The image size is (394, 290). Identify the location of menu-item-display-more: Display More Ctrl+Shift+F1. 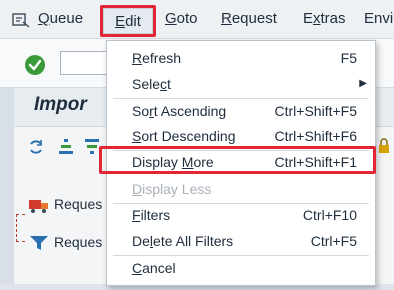
(241, 162).